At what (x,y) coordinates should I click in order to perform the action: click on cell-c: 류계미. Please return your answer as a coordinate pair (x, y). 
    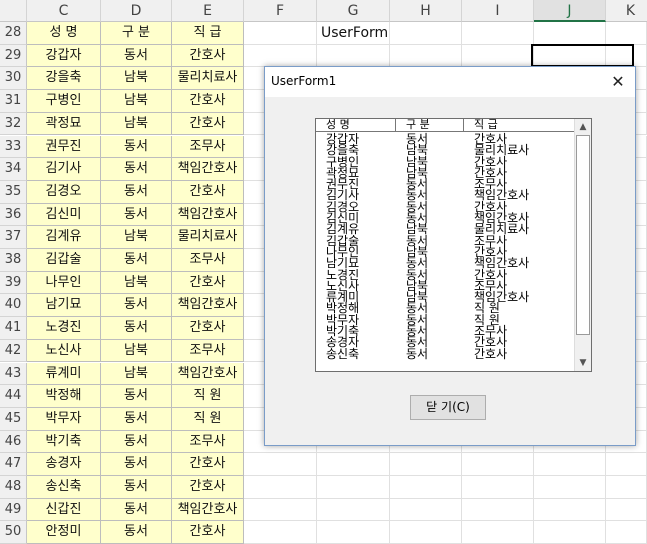
    Looking at the image, I should click on (64, 374).